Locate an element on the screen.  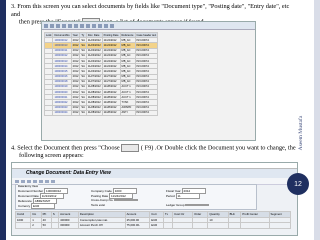
right-accent-bar is located at coordinates (317, 120).